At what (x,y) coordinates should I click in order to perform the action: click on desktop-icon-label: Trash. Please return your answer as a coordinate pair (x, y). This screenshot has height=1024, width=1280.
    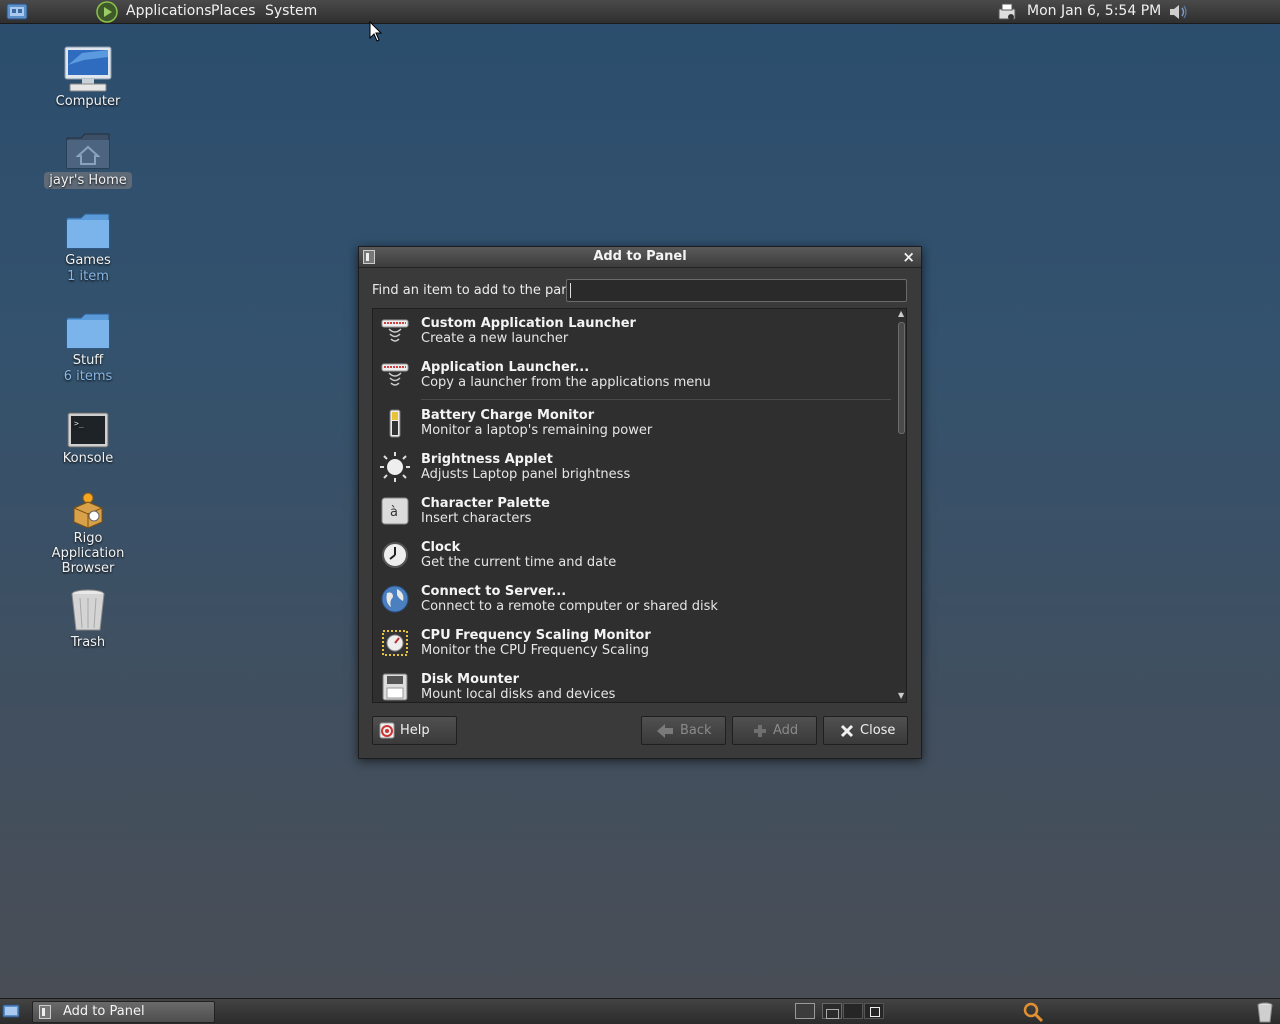
    Looking at the image, I should click on (88, 642).